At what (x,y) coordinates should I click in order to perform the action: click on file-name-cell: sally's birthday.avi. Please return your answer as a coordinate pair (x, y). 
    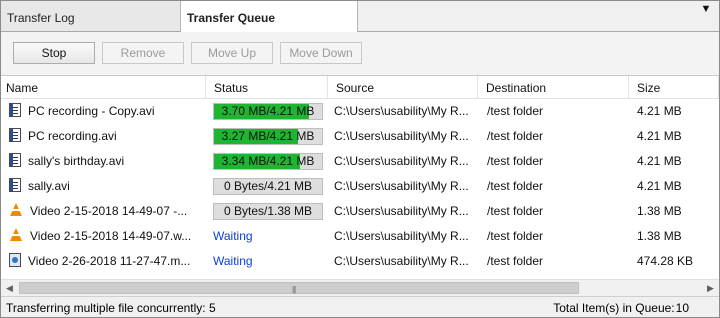
    Looking at the image, I should click on (107, 161).